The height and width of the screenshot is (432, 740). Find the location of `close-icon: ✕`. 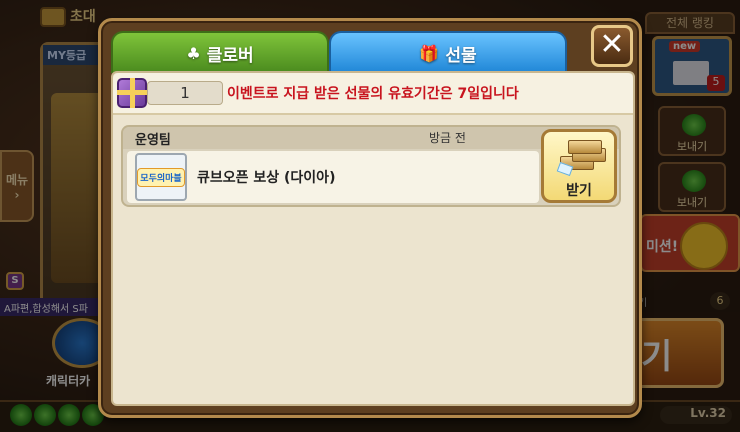

close-icon: ✕ is located at coordinates (612, 44).